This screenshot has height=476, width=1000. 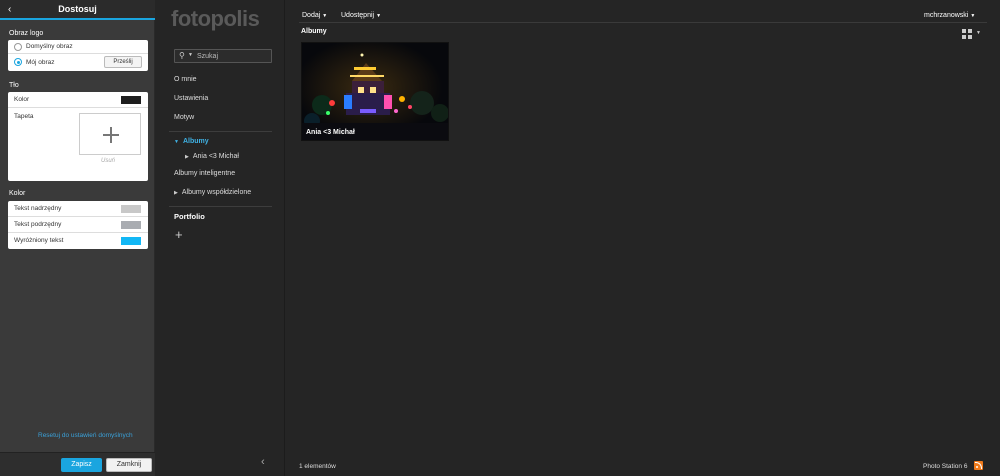 I want to click on color-row: Wyróżniony tekst, so click(x=78, y=241).